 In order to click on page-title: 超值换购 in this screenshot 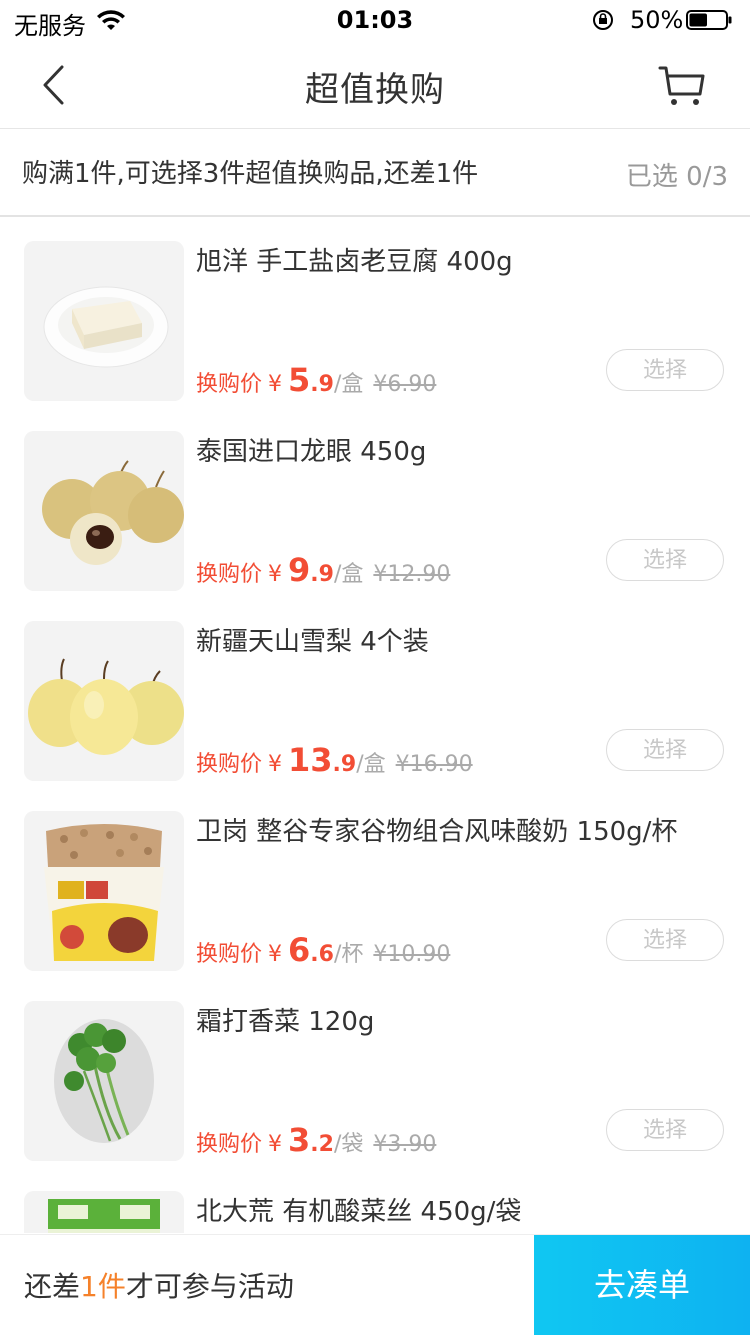, I will do `click(375, 90)`.